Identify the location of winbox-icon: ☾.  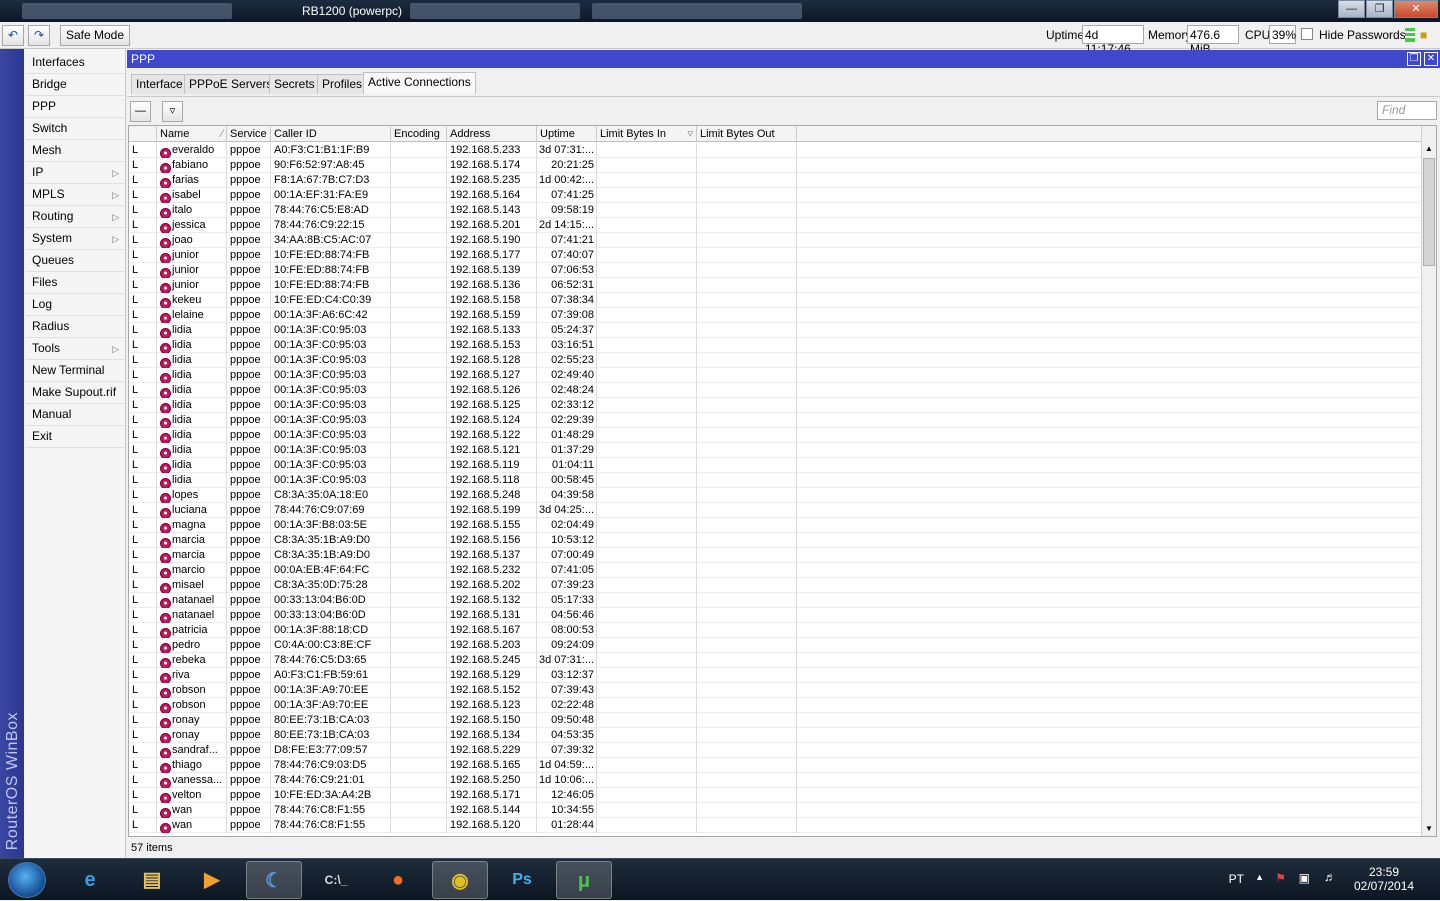
(274, 880).